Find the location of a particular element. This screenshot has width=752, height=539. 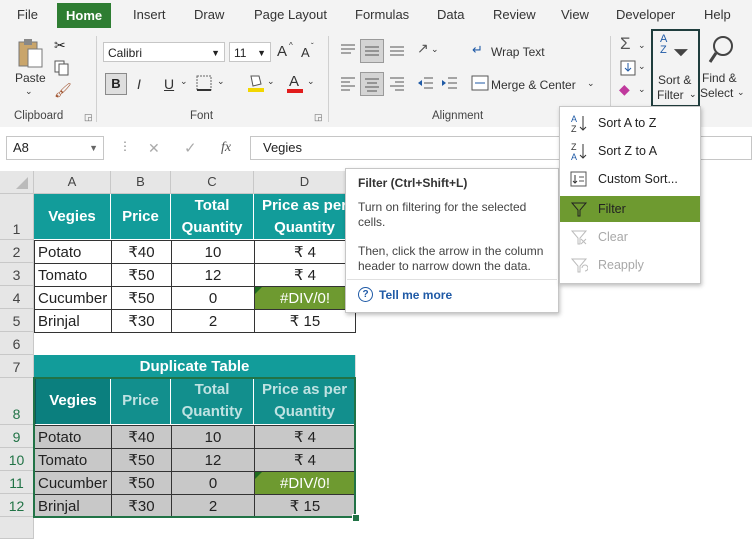

sort-filter-button: AZ ⏷ Sort & Filter ⌄ is located at coordinates (675, 68).